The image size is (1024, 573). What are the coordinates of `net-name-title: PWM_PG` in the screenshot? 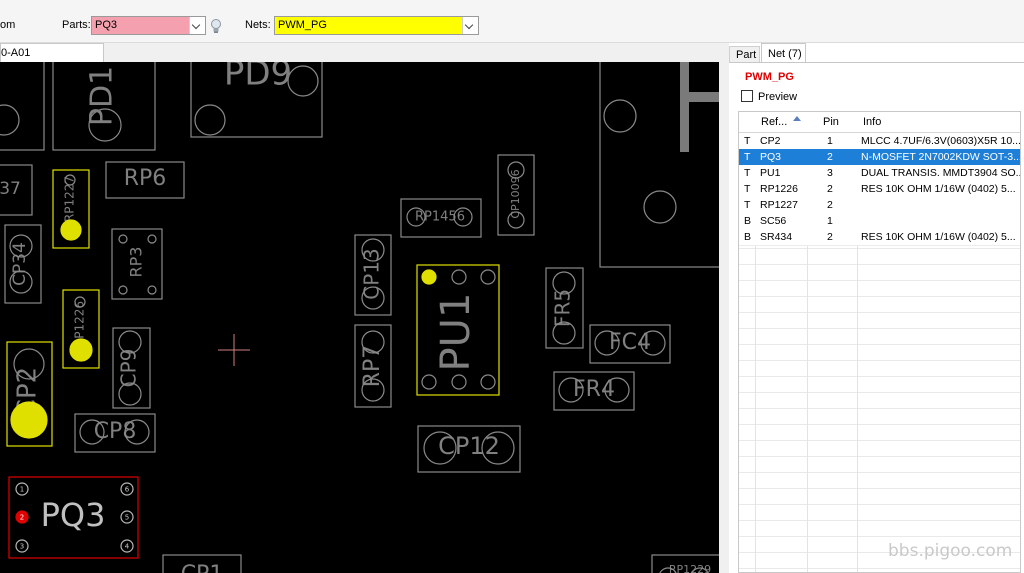 It's located at (769, 77).